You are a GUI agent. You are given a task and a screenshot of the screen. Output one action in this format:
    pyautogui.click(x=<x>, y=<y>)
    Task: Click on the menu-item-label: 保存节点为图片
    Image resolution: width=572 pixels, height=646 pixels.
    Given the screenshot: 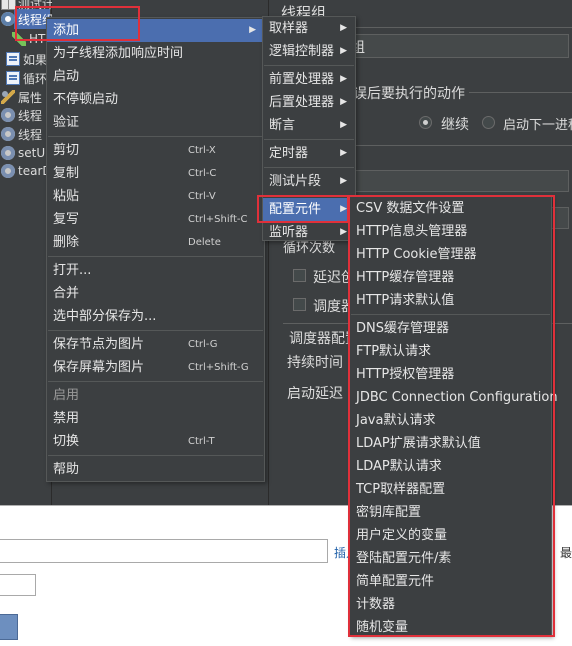 What is the action you would take?
    pyautogui.click(x=99, y=344)
    